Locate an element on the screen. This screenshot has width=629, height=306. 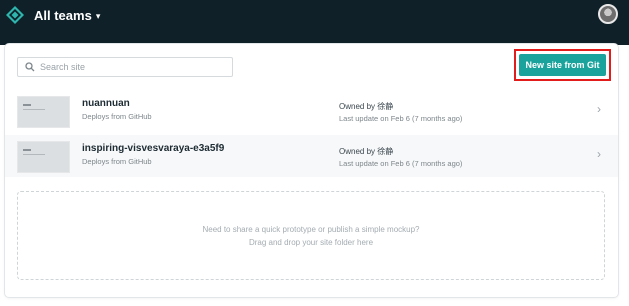
team-switcher-label: All teams is located at coordinates (63, 15).